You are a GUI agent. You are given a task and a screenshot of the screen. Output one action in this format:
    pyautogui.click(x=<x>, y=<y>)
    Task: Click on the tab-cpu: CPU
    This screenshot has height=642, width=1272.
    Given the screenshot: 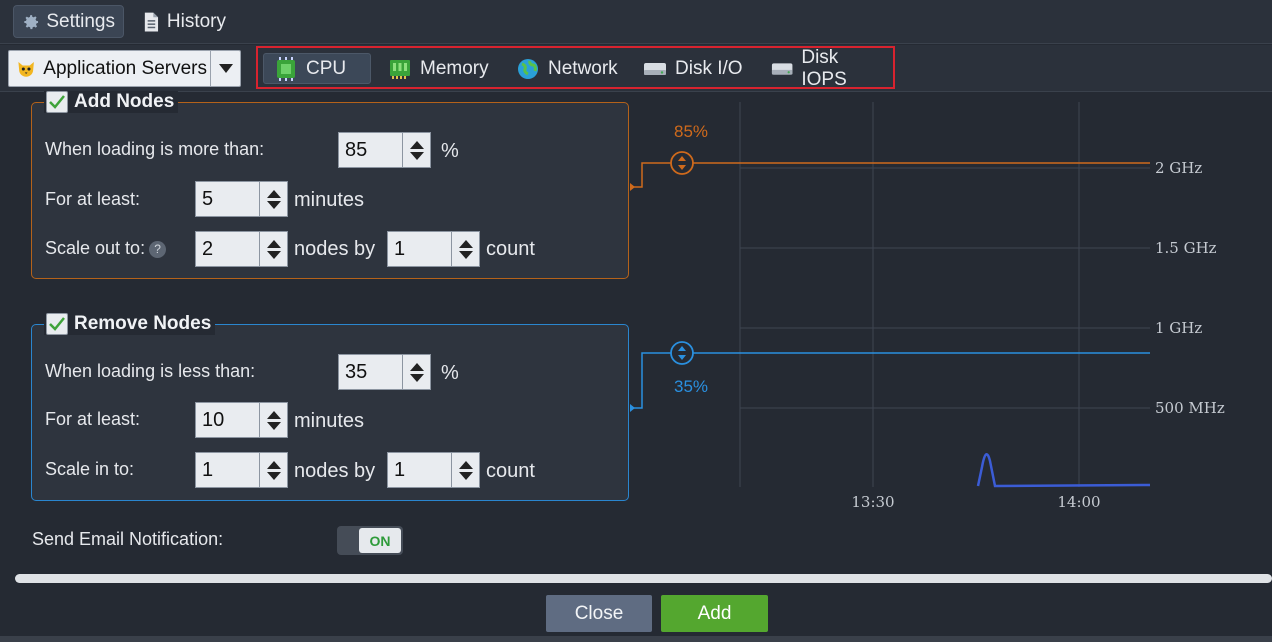 What is the action you would take?
    pyautogui.click(x=317, y=68)
    